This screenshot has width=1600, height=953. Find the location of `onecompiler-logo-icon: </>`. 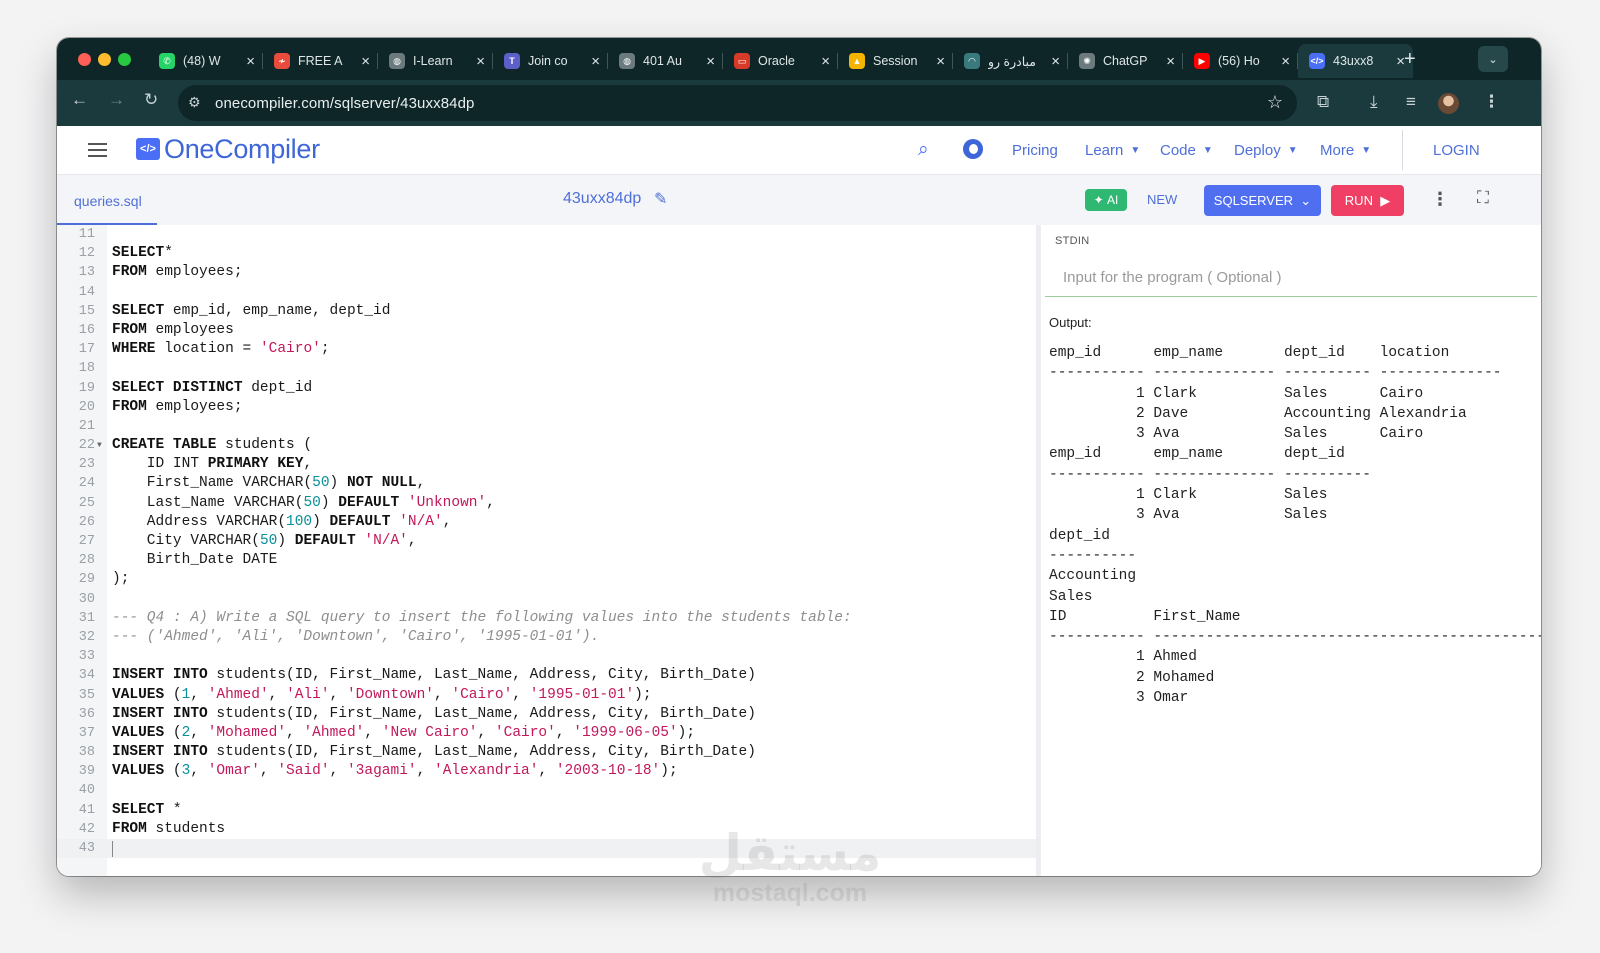

onecompiler-logo-icon: </> is located at coordinates (148, 149).